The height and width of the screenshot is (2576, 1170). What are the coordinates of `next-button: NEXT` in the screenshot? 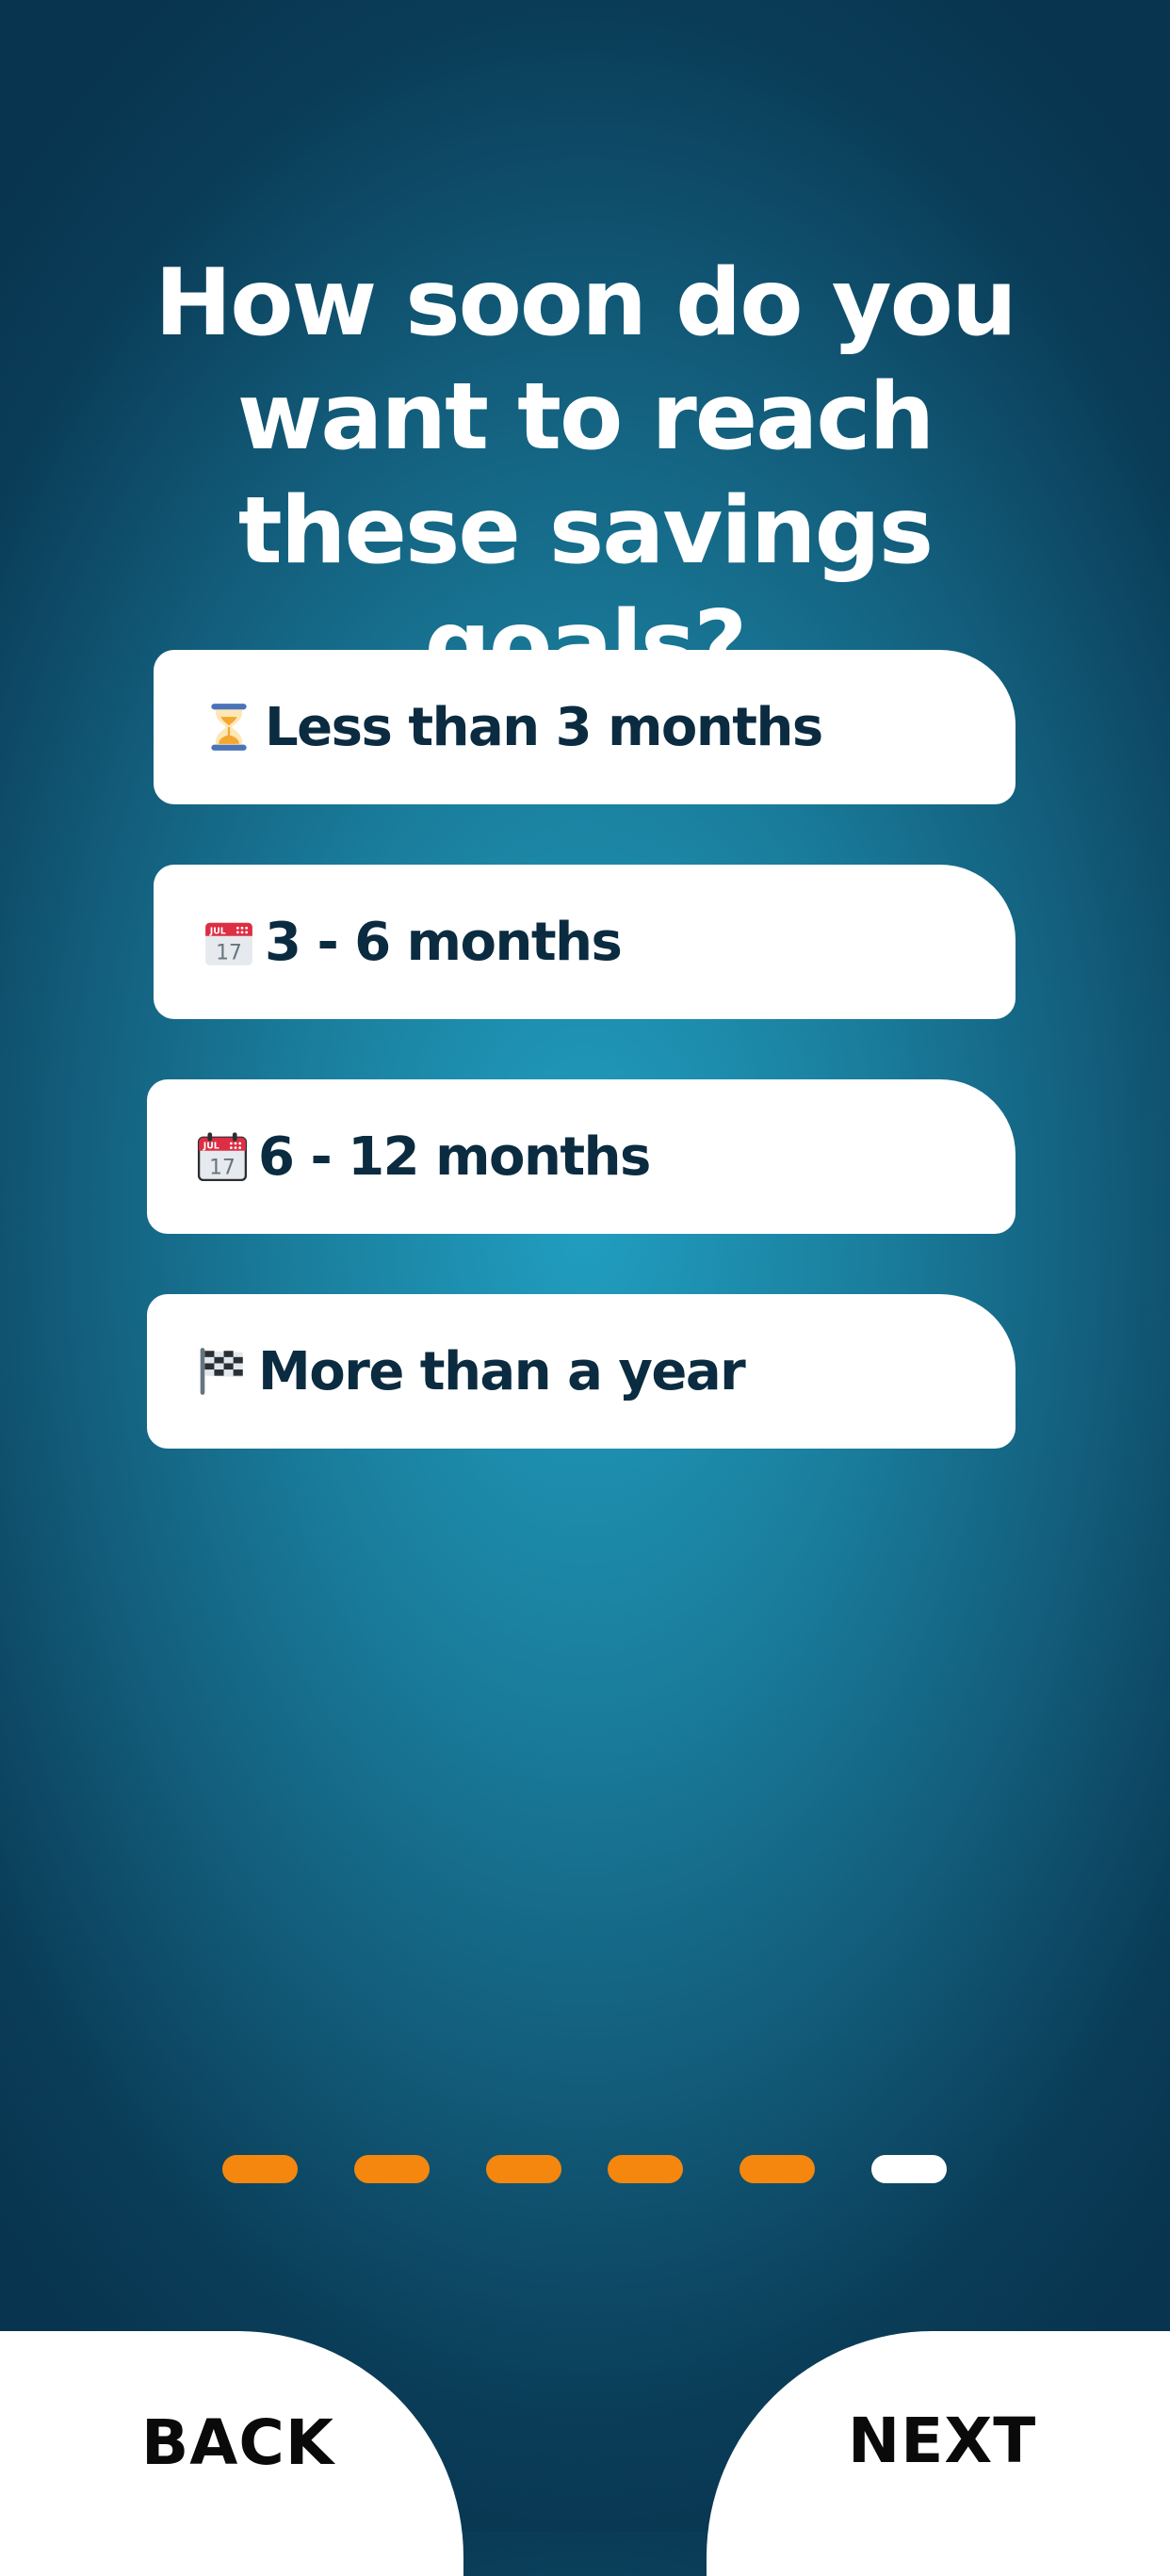 It's located at (938, 2453).